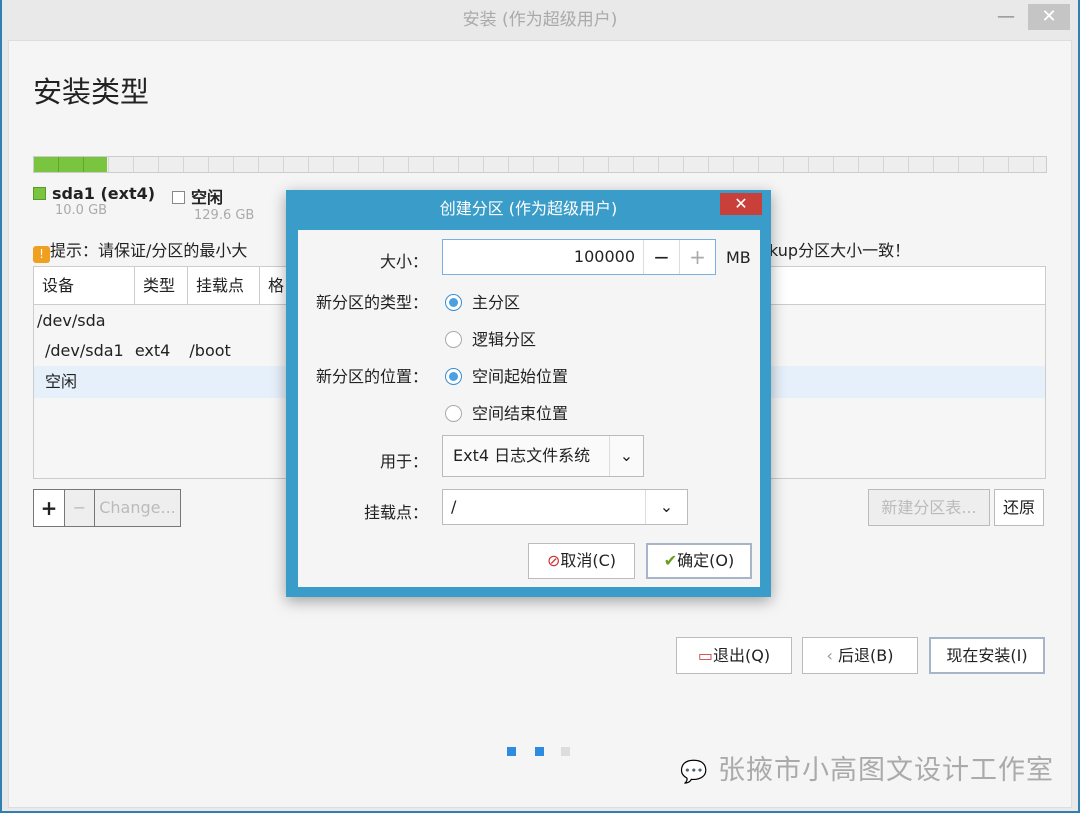 The width and height of the screenshot is (1080, 813). Describe the element at coordinates (866, 655) in the screenshot. I see `back-label: 后退(B)` at that location.